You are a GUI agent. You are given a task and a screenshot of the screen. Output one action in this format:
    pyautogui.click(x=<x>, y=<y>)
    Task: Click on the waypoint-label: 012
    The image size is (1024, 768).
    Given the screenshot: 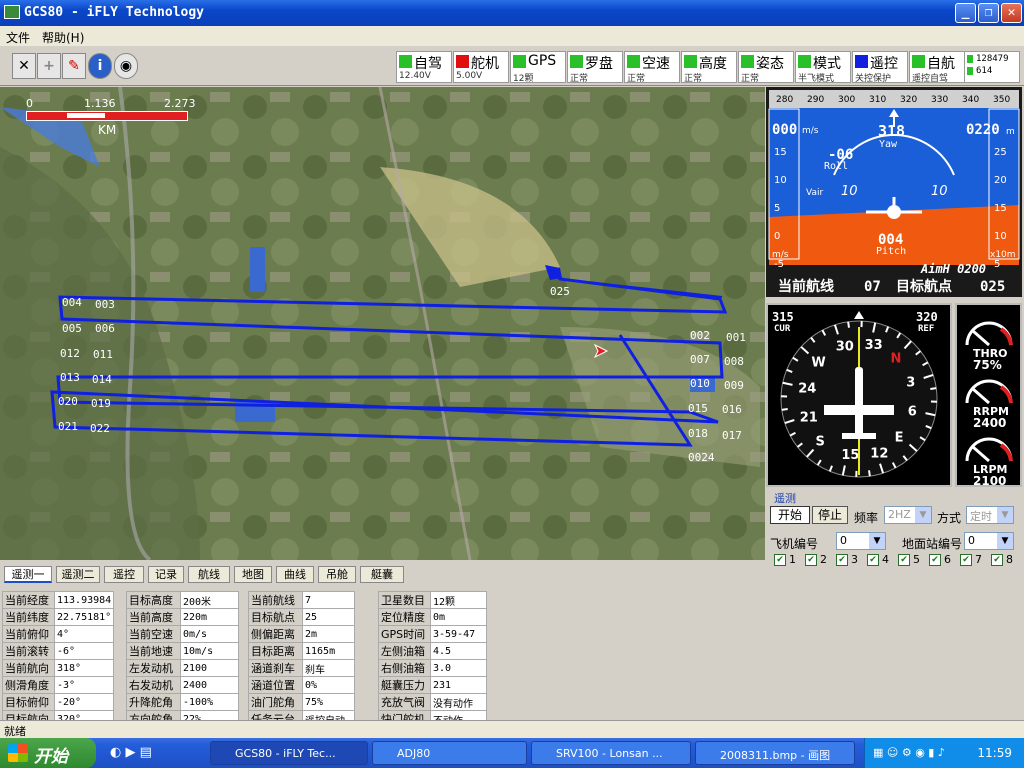 What is the action you would take?
    pyautogui.click(x=70, y=353)
    